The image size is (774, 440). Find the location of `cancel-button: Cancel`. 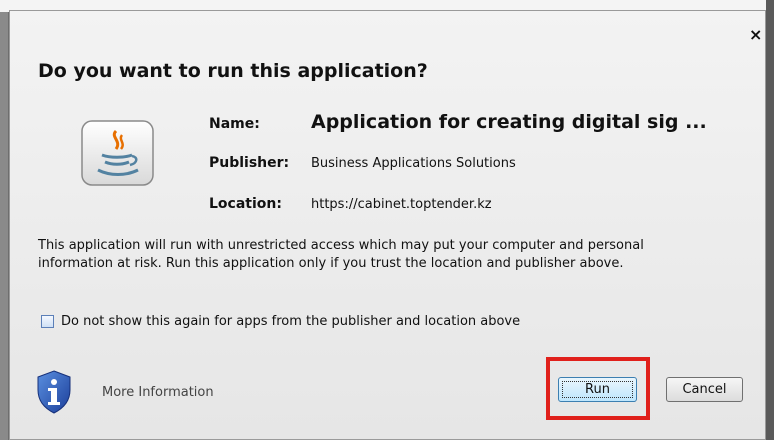

cancel-button: Cancel is located at coordinates (704, 389).